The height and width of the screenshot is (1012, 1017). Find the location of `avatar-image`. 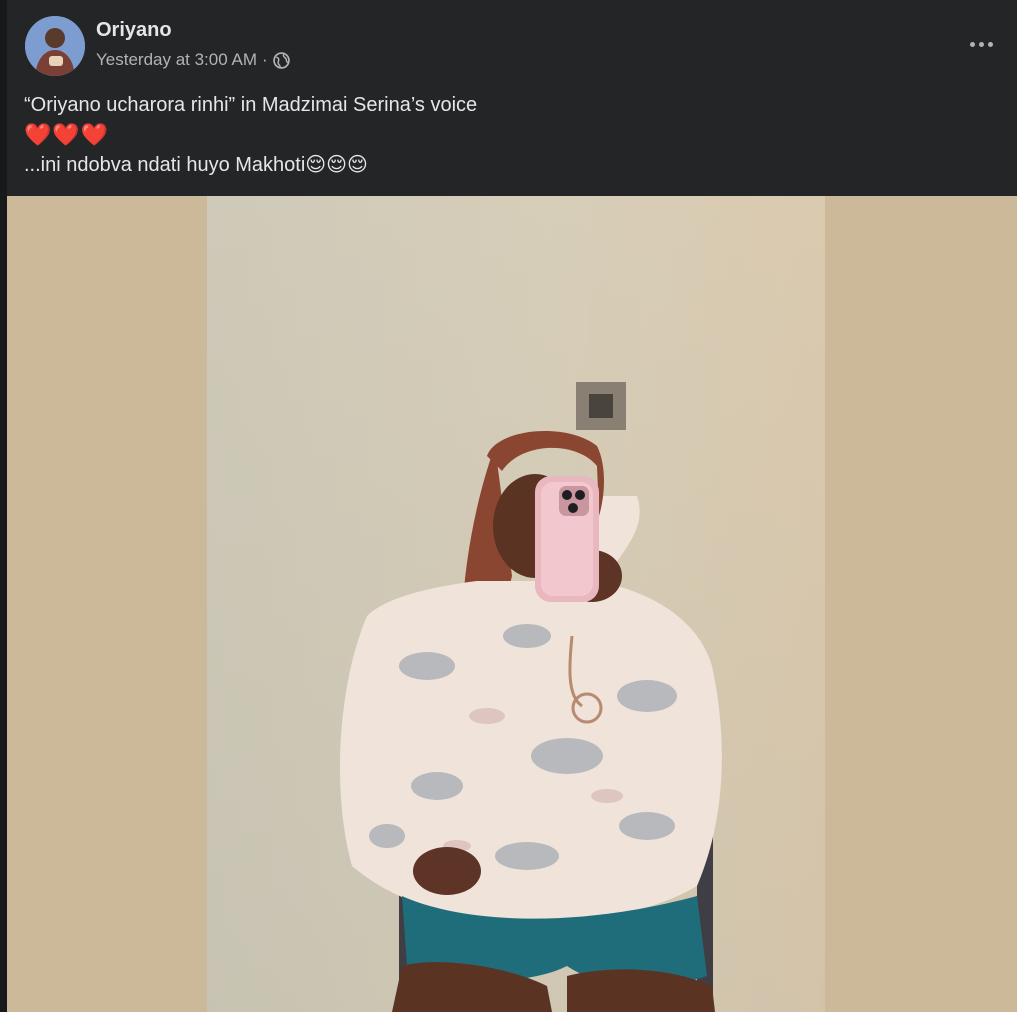

avatar-image is located at coordinates (55, 46).